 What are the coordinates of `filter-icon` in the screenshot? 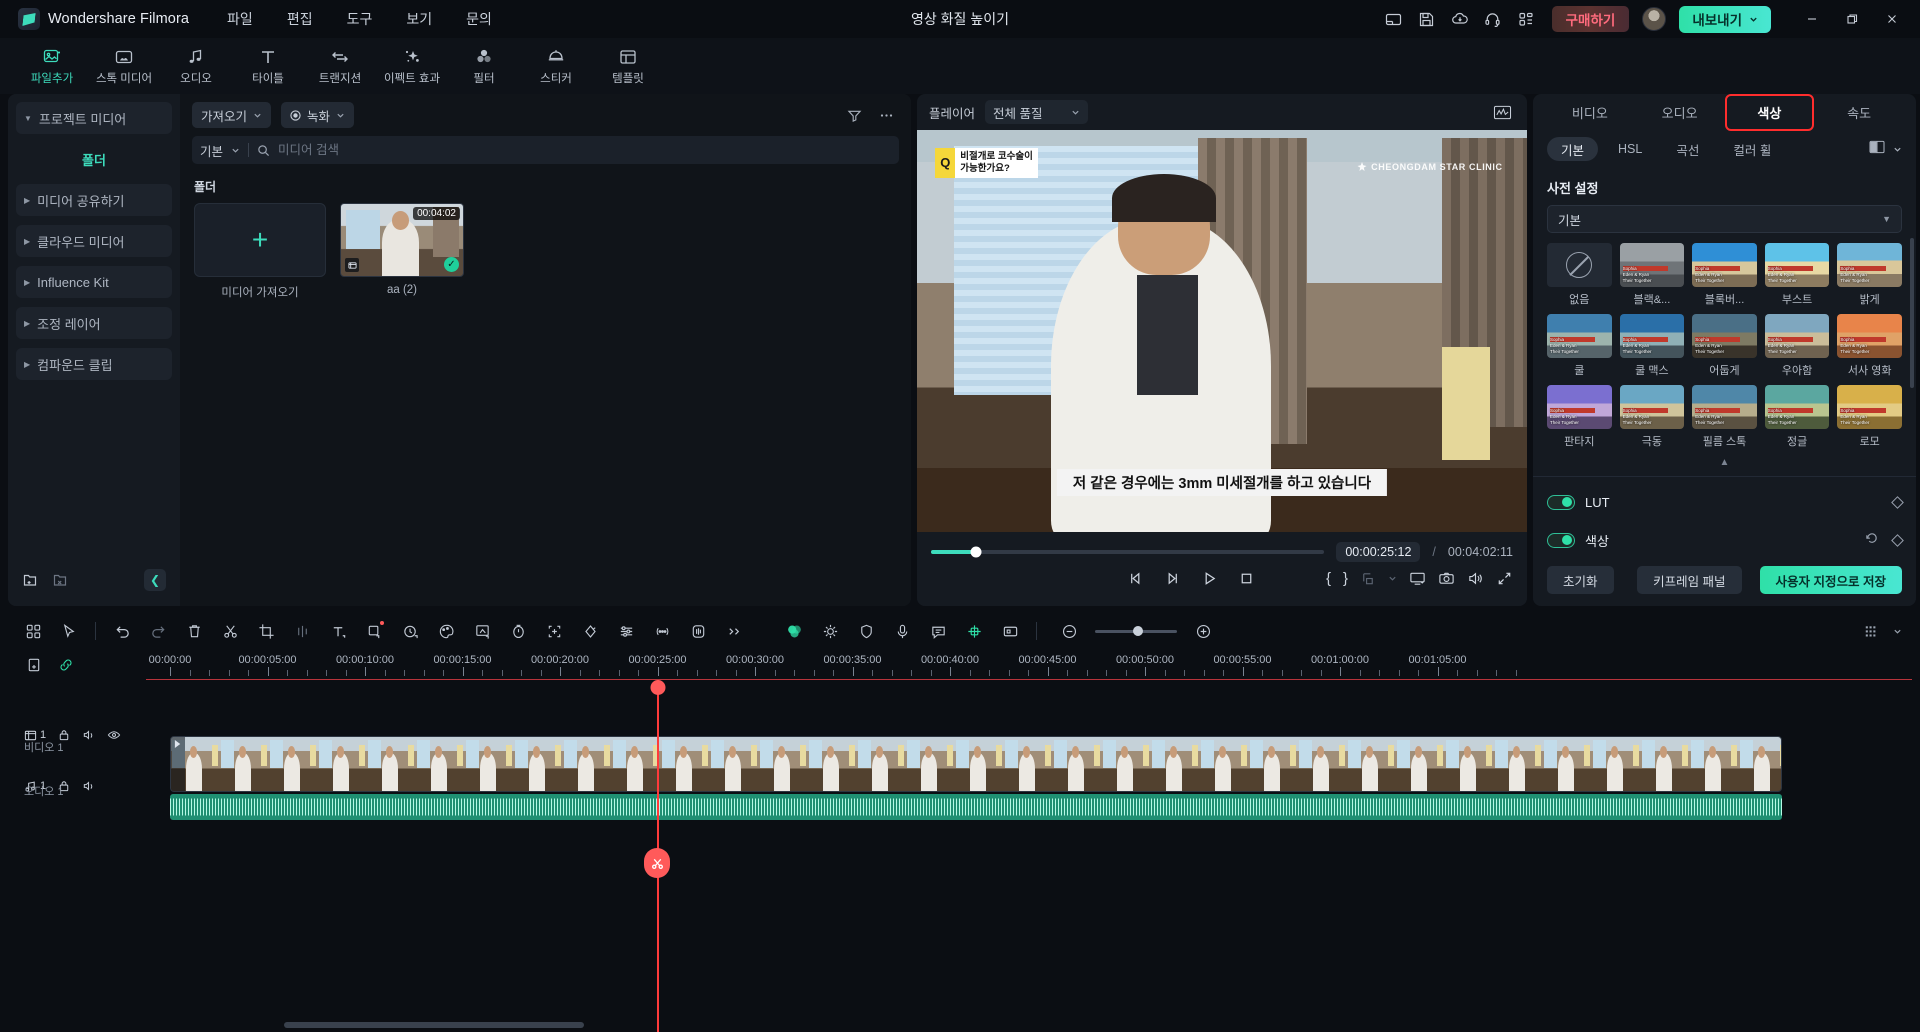 It's located at (854, 115).